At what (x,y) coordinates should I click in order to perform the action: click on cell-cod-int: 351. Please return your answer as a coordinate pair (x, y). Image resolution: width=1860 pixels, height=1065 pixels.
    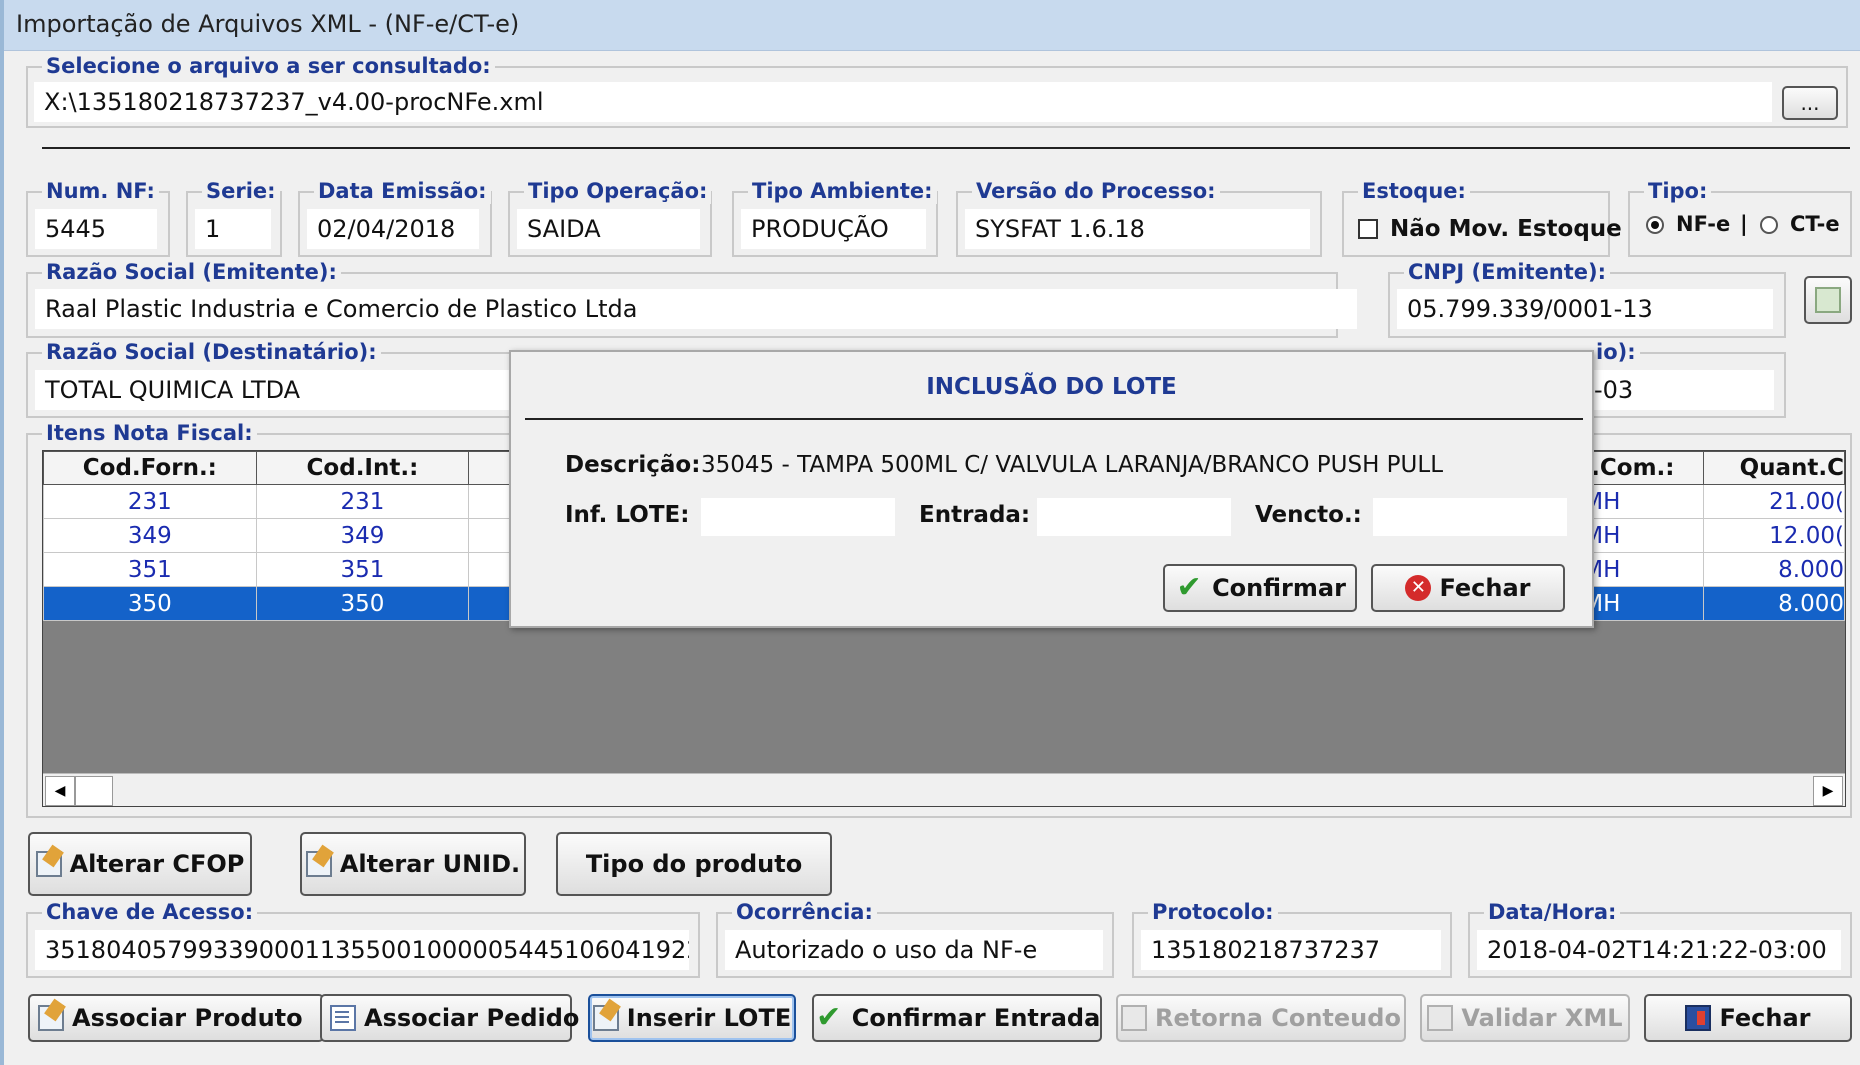
    Looking at the image, I should click on (362, 569).